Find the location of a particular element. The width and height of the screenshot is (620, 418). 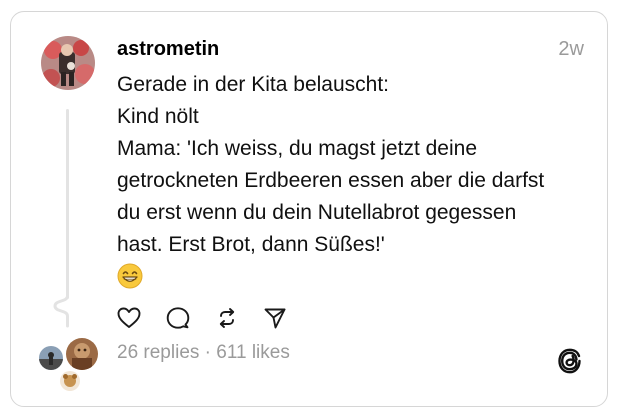

comment-button is located at coordinates (178, 318).